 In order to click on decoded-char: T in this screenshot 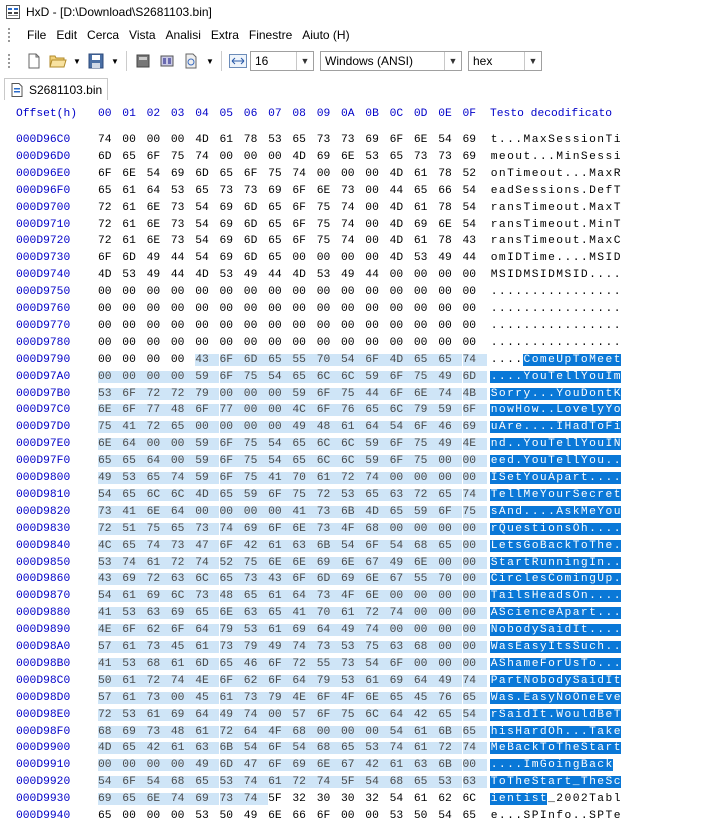, I will do `click(527, 225)`.